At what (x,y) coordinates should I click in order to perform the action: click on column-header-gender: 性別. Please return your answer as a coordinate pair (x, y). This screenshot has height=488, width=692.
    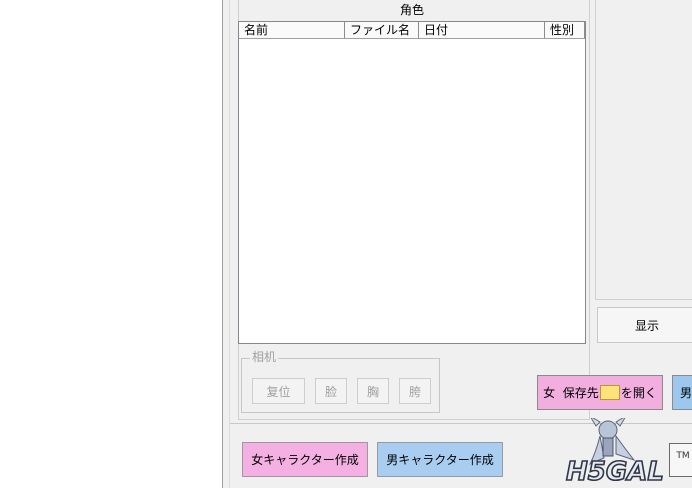
    Looking at the image, I should click on (565, 30).